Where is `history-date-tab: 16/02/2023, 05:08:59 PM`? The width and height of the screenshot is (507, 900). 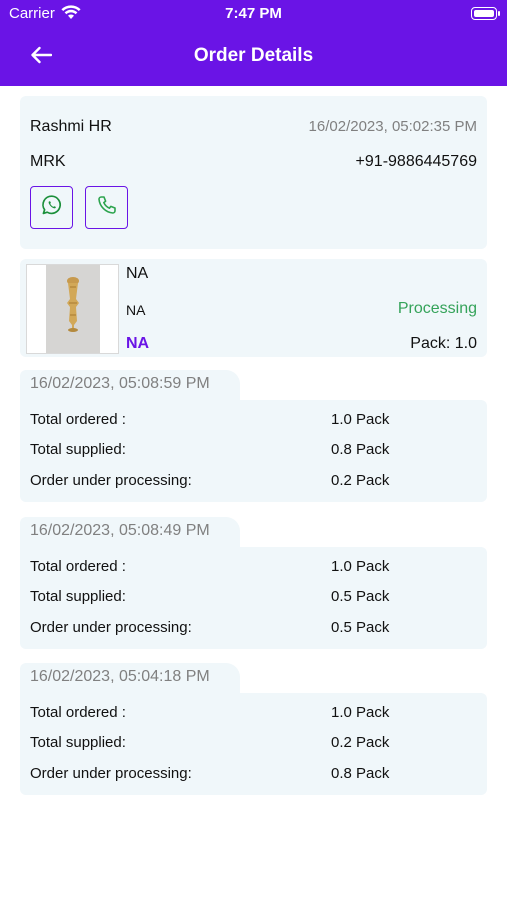
history-date-tab: 16/02/2023, 05:08:59 PM is located at coordinates (130, 385).